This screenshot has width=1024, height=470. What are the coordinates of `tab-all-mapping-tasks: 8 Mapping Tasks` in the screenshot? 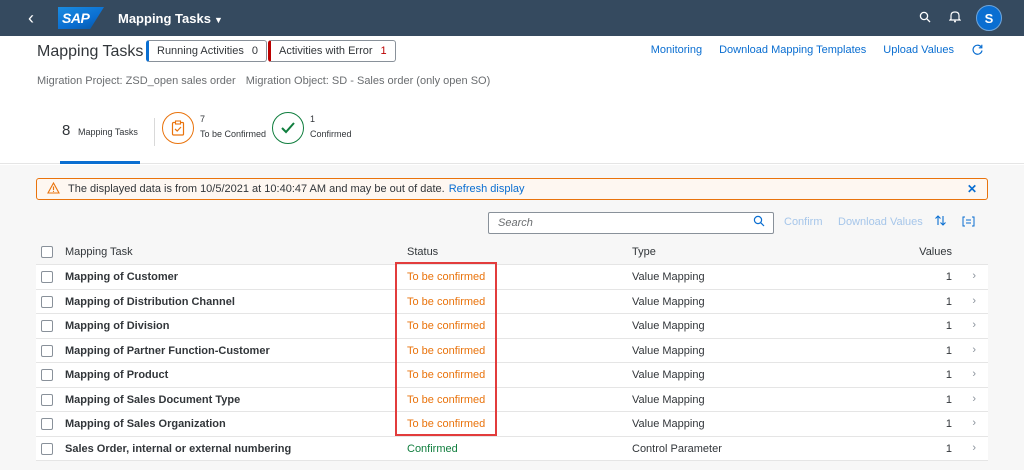 It's located at (100, 138).